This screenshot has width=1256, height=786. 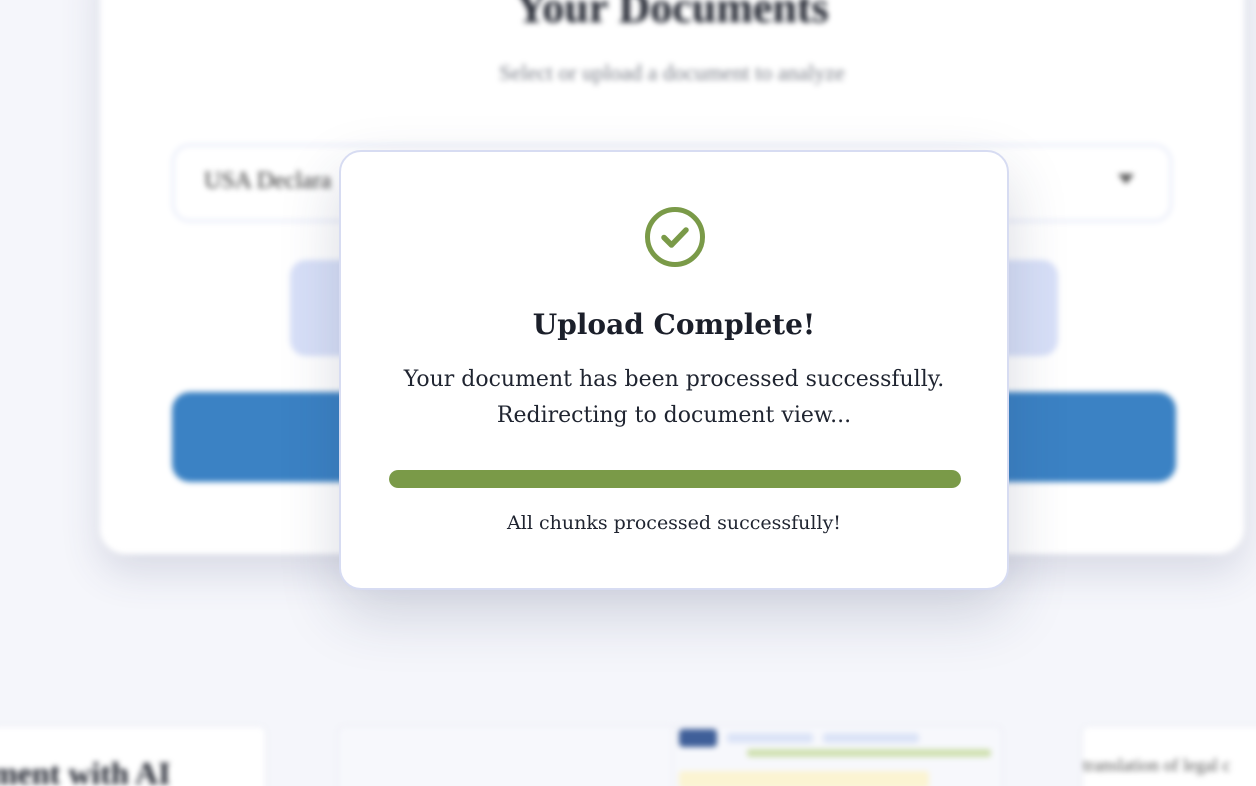 What do you see at coordinates (672, 16) in the screenshot?
I see `documents-title: Your Documents` at bounding box center [672, 16].